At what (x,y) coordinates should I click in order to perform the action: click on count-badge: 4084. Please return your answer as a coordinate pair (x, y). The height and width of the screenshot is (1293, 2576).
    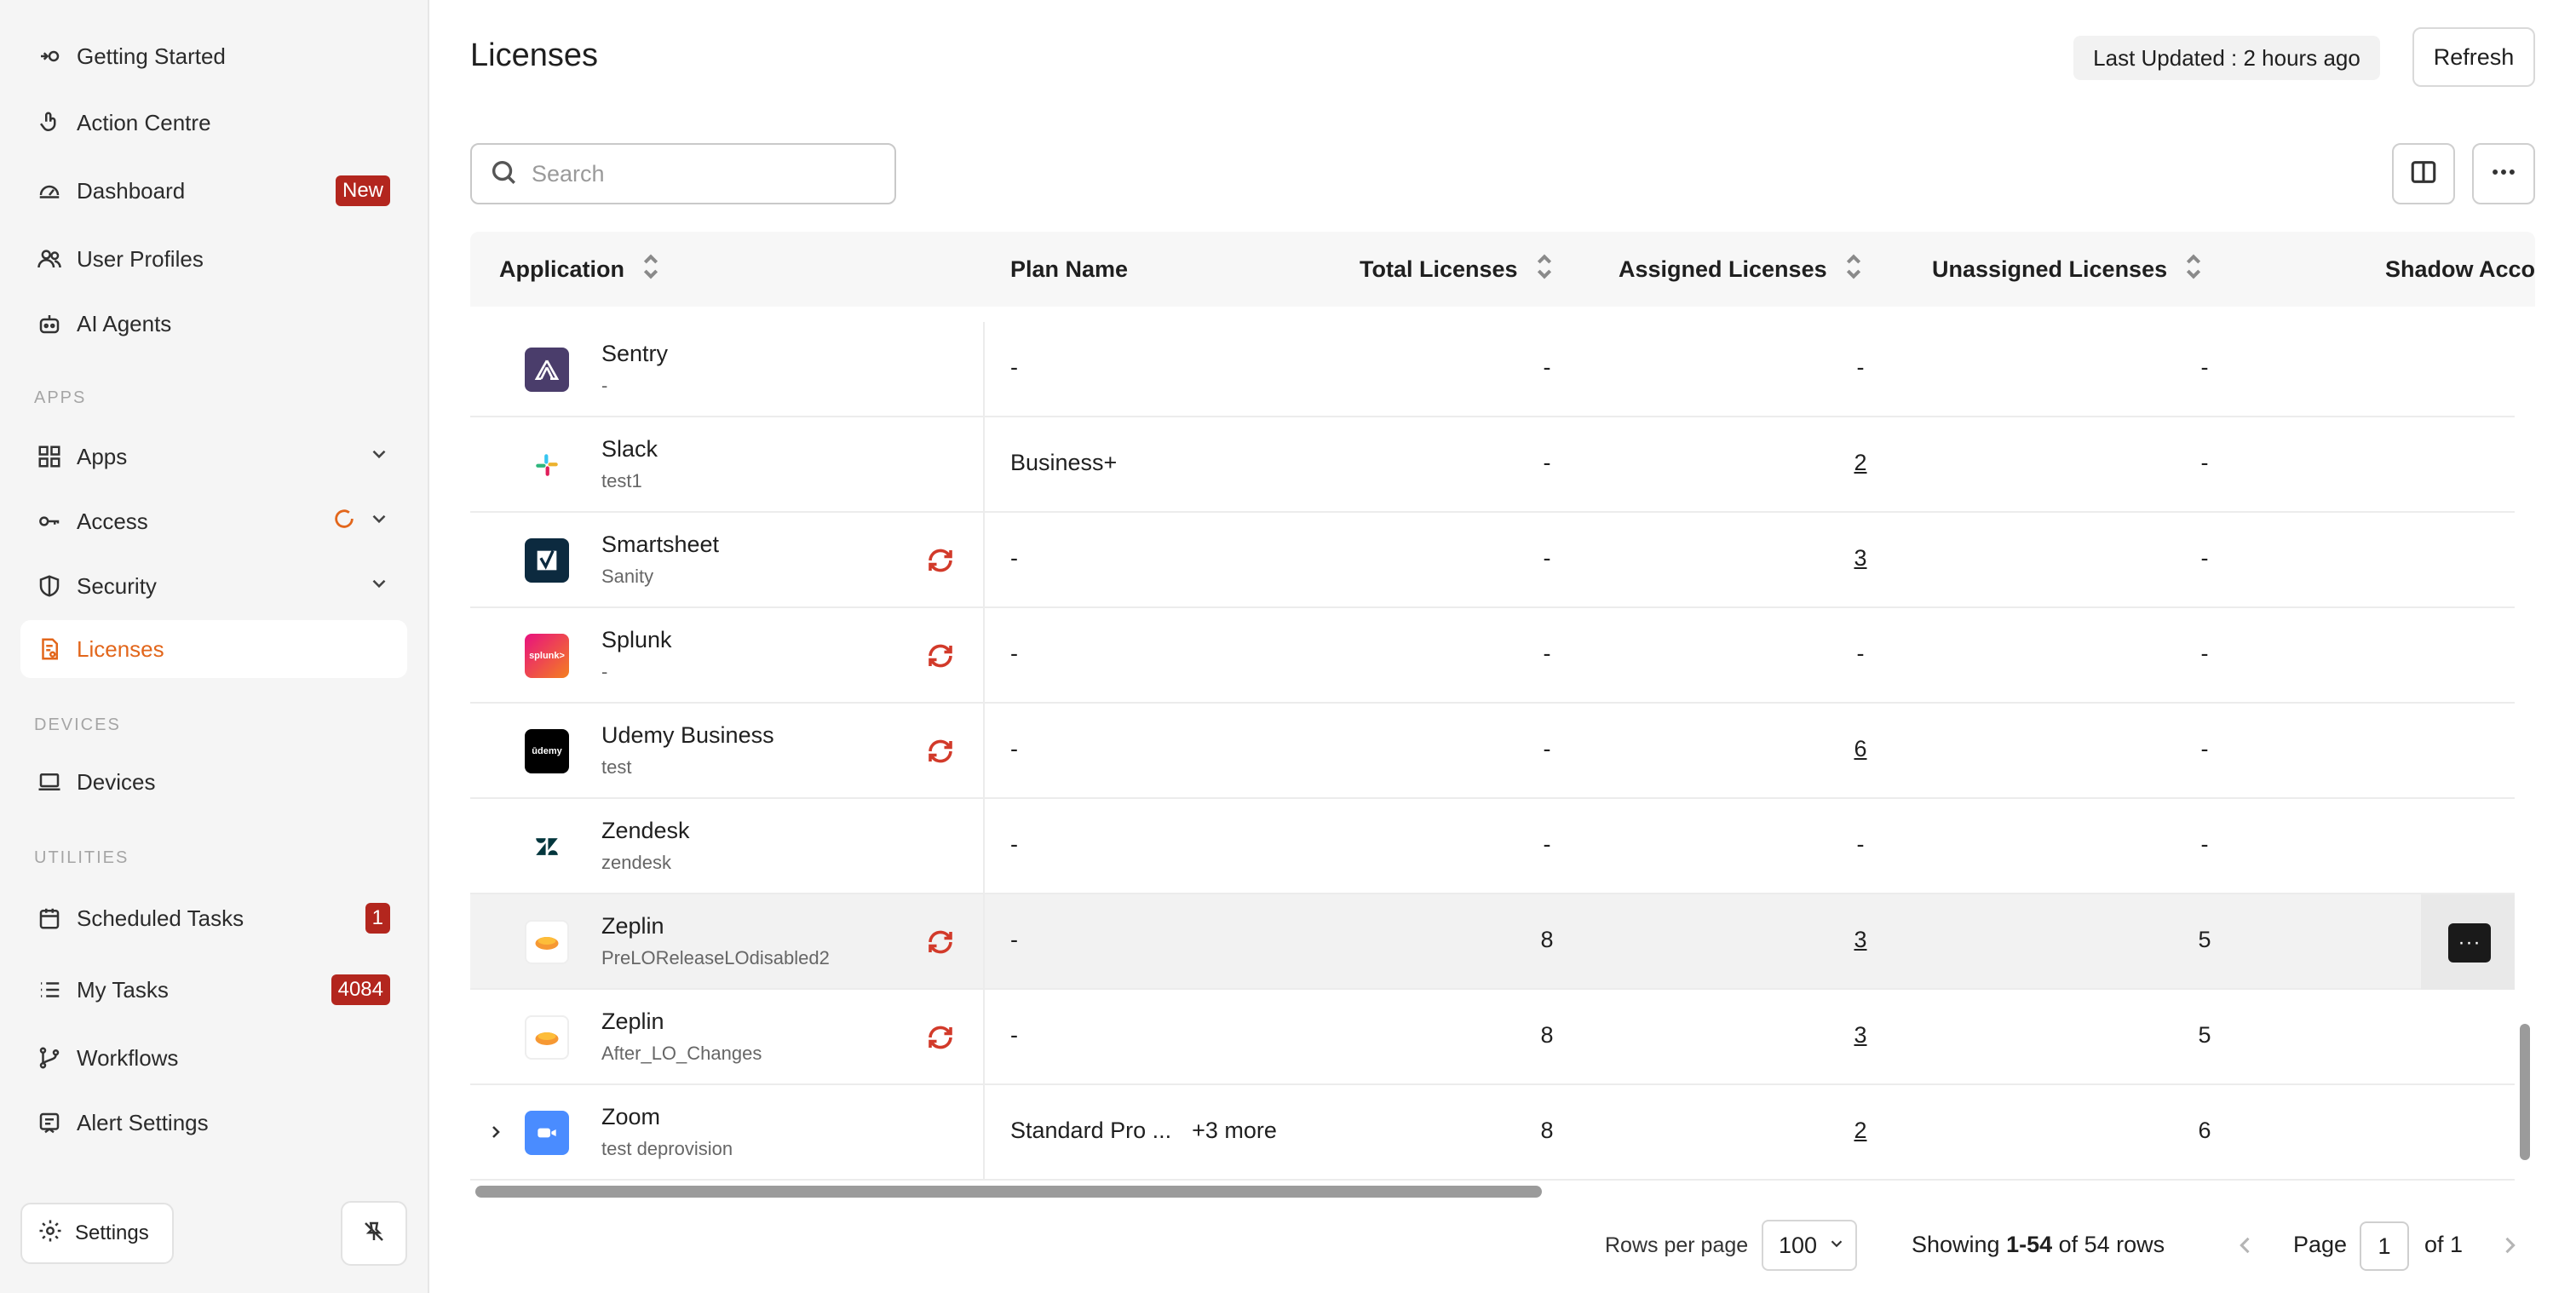
    Looking at the image, I should click on (360, 989).